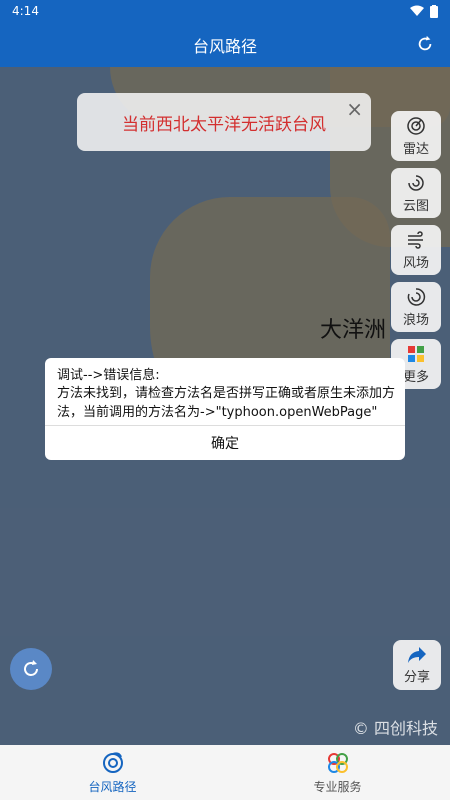 This screenshot has width=450, height=800. What do you see at coordinates (417, 654) in the screenshot?
I see `share-icon` at bounding box center [417, 654].